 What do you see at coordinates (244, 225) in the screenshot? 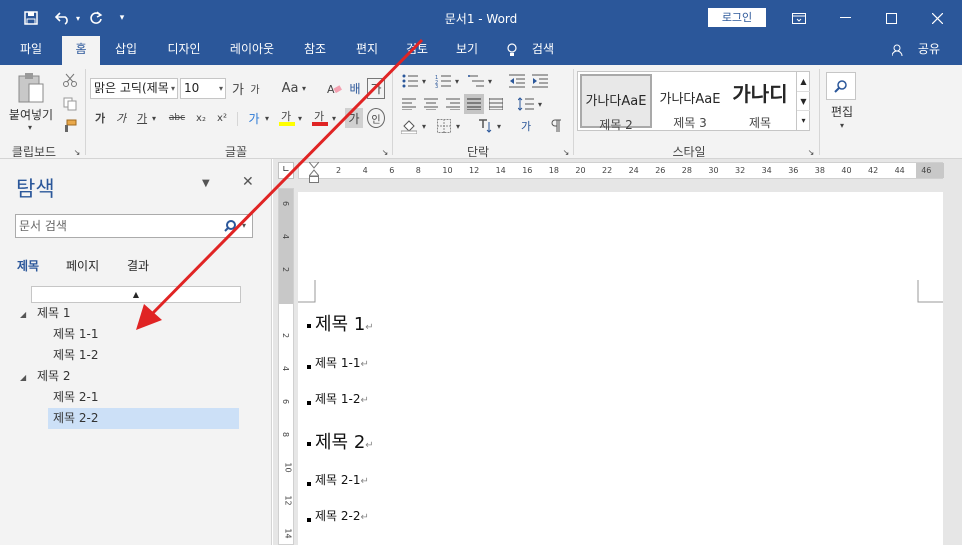
I see `search-dropdown-icon: ▾` at bounding box center [244, 225].